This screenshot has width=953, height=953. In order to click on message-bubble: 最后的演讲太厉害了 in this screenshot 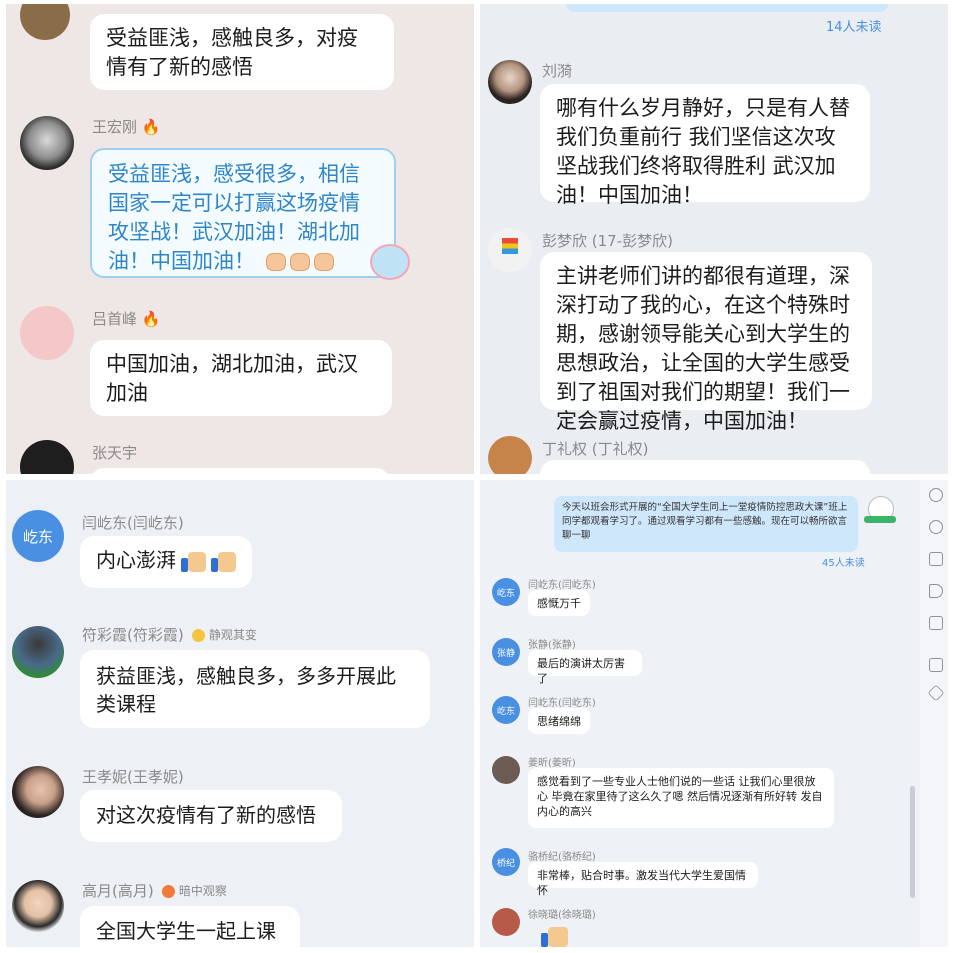, I will do `click(585, 667)`.